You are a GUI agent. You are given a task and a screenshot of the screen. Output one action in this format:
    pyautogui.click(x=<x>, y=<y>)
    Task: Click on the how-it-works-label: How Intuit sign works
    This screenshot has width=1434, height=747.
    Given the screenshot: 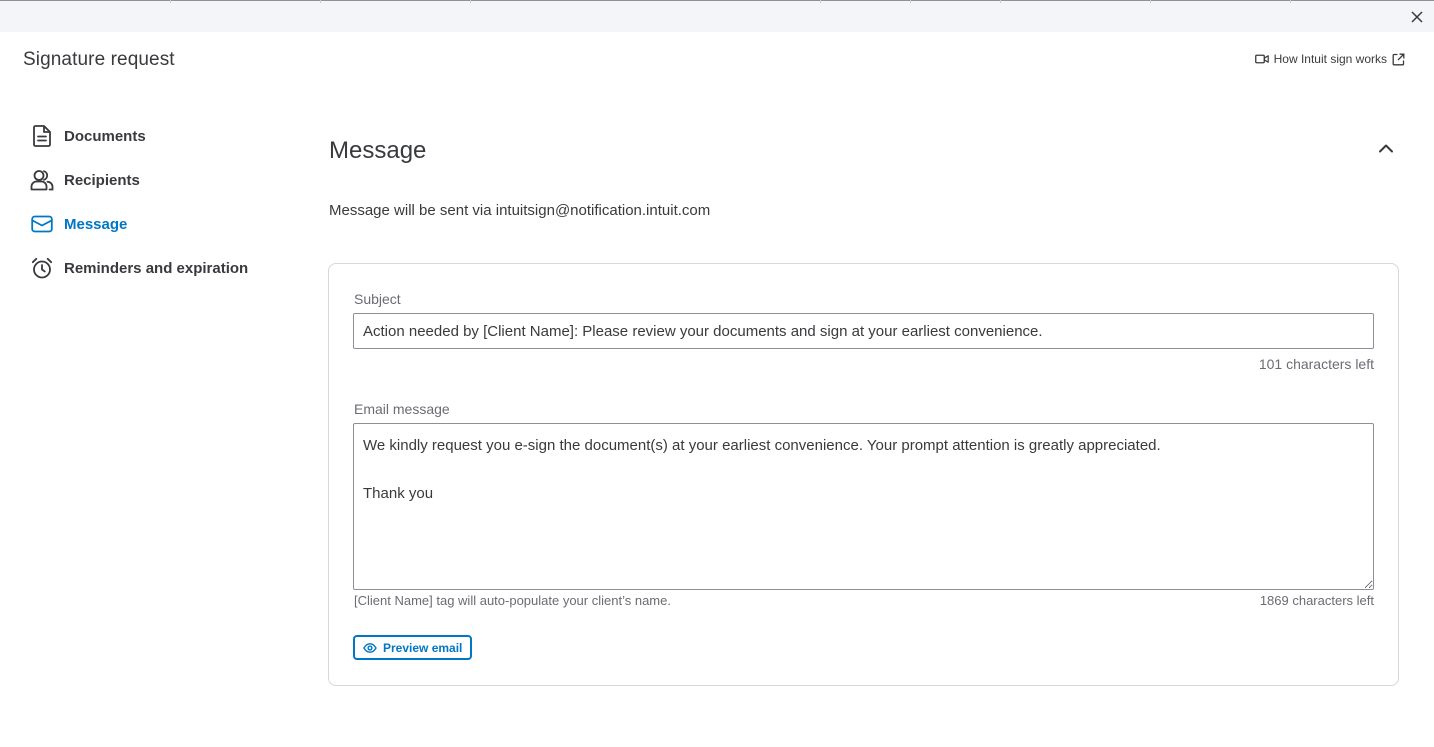 What is the action you would take?
    pyautogui.click(x=1330, y=59)
    